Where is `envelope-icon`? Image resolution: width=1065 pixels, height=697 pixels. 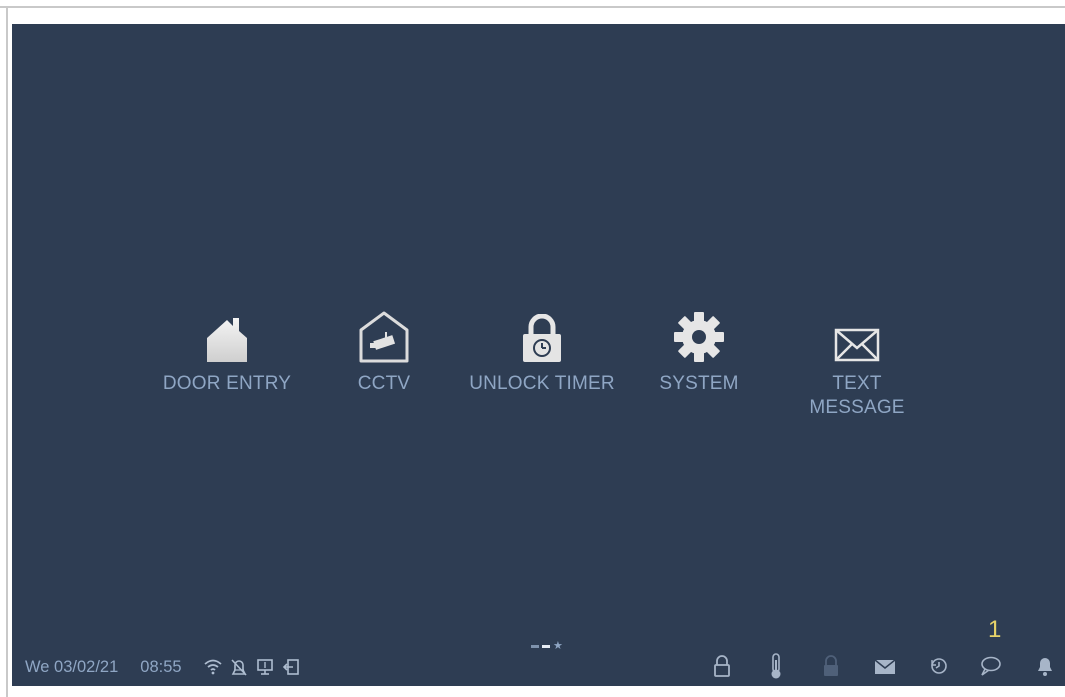
envelope-icon is located at coordinates (857, 345).